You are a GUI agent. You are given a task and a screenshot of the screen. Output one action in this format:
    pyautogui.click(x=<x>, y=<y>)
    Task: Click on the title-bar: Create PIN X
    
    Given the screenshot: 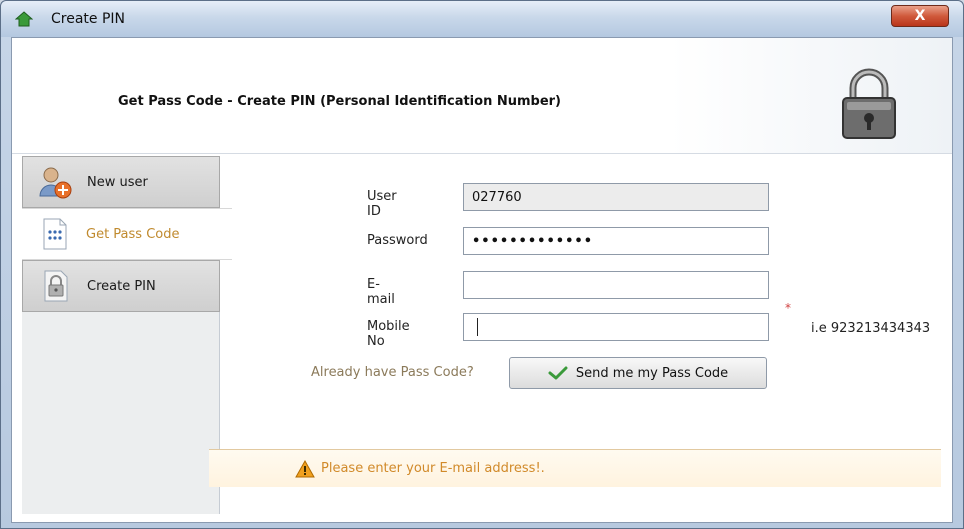 What is the action you would take?
    pyautogui.click(x=482, y=19)
    